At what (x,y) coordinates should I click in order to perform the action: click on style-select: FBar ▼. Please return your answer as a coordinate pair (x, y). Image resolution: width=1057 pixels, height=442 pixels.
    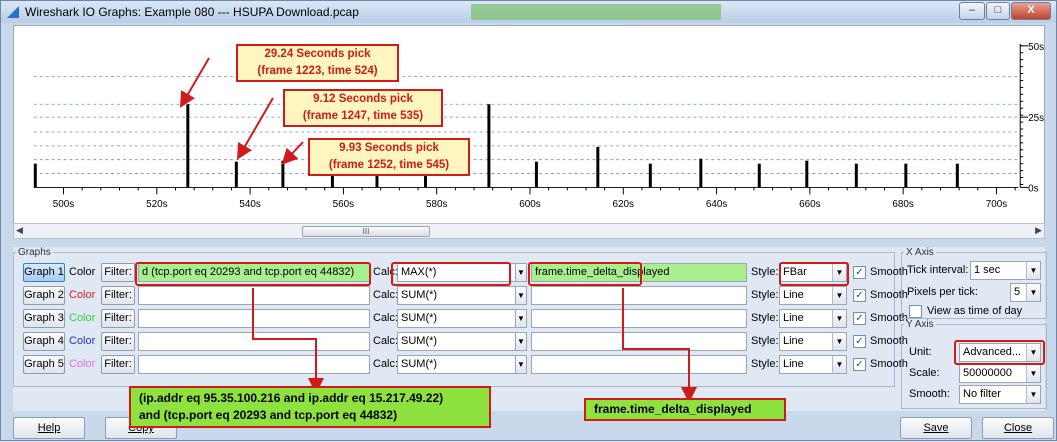
    Looking at the image, I should click on (813, 272).